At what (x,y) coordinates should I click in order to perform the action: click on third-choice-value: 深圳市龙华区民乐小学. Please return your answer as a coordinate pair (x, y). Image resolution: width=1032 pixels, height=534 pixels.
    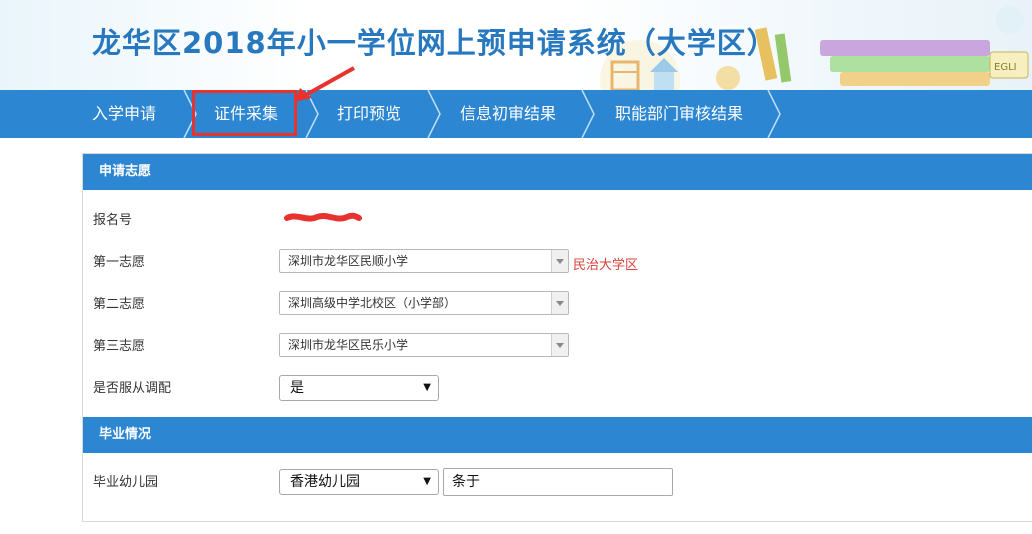
    Looking at the image, I should click on (348, 345).